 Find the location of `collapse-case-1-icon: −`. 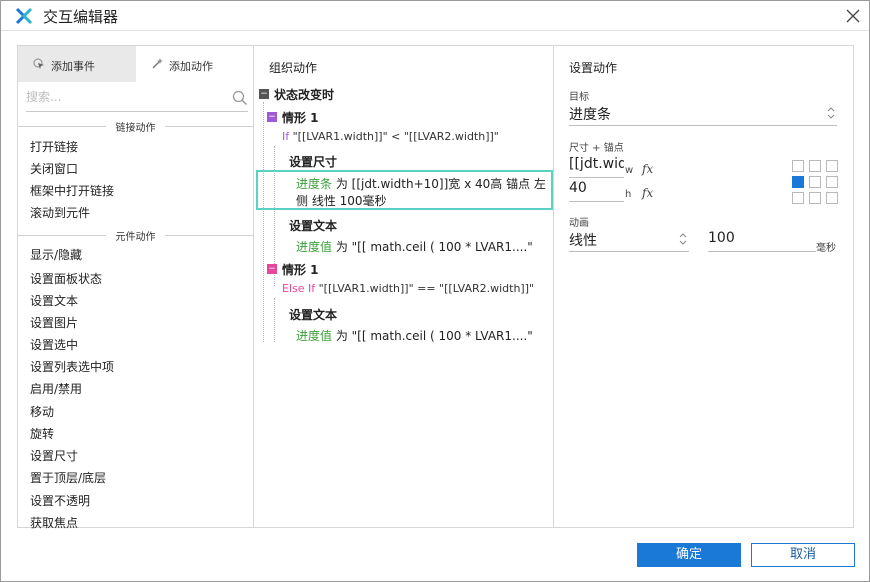

collapse-case-1-icon: − is located at coordinates (272, 117).